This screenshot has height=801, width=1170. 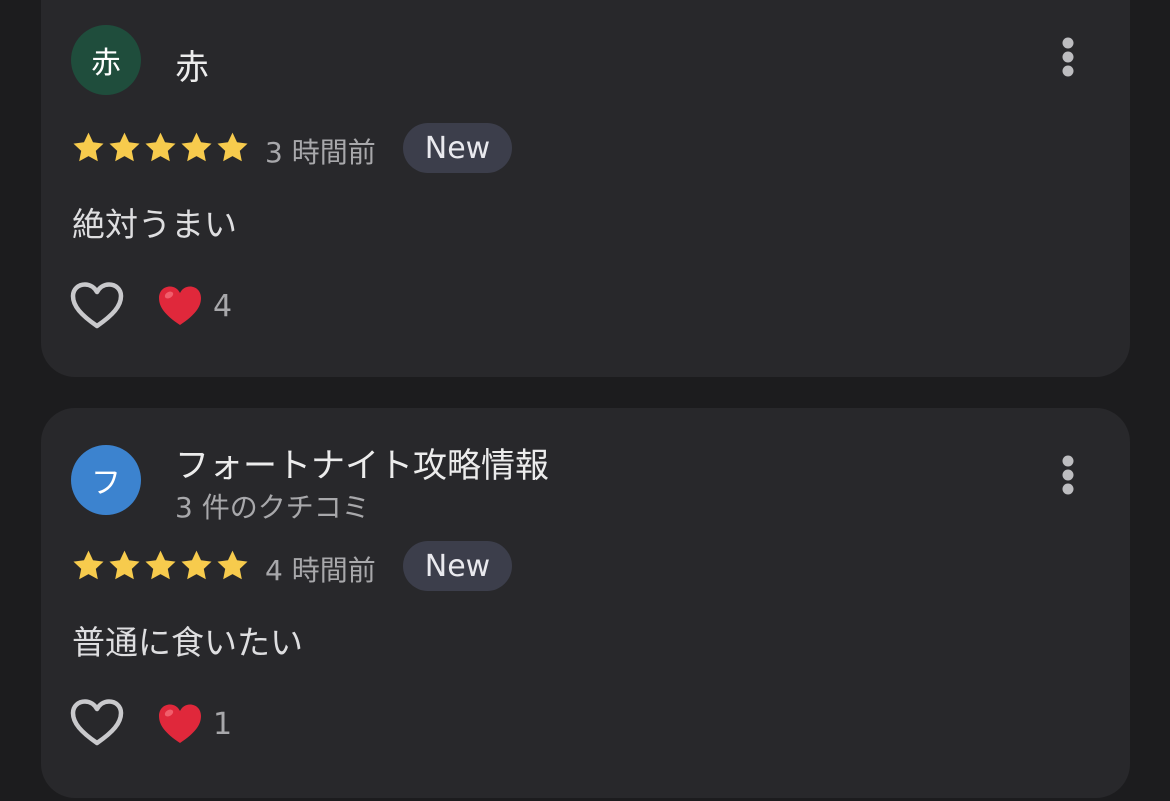 What do you see at coordinates (187, 642) in the screenshot?
I see `review-text: 普通に食いたい` at bounding box center [187, 642].